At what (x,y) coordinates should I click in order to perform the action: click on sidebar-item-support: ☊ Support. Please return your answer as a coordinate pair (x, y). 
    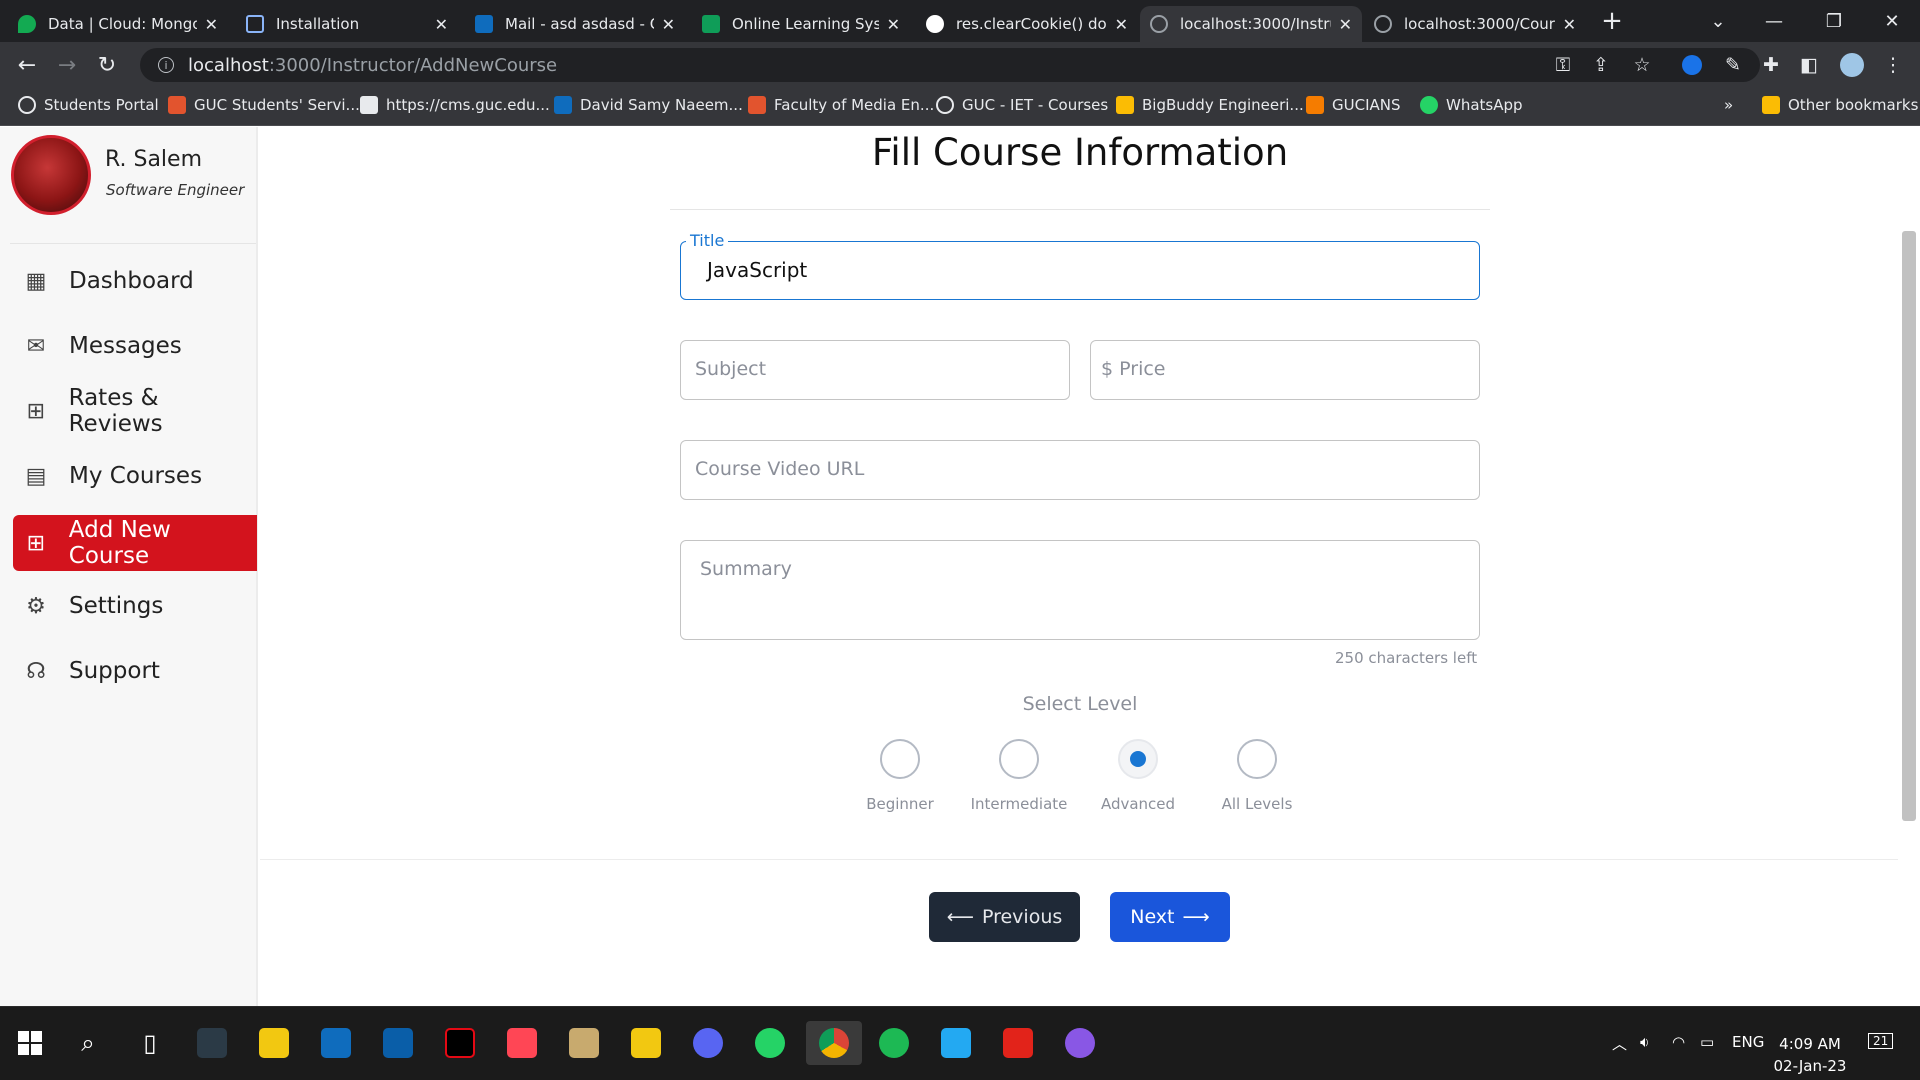
    Looking at the image, I should click on (135, 671).